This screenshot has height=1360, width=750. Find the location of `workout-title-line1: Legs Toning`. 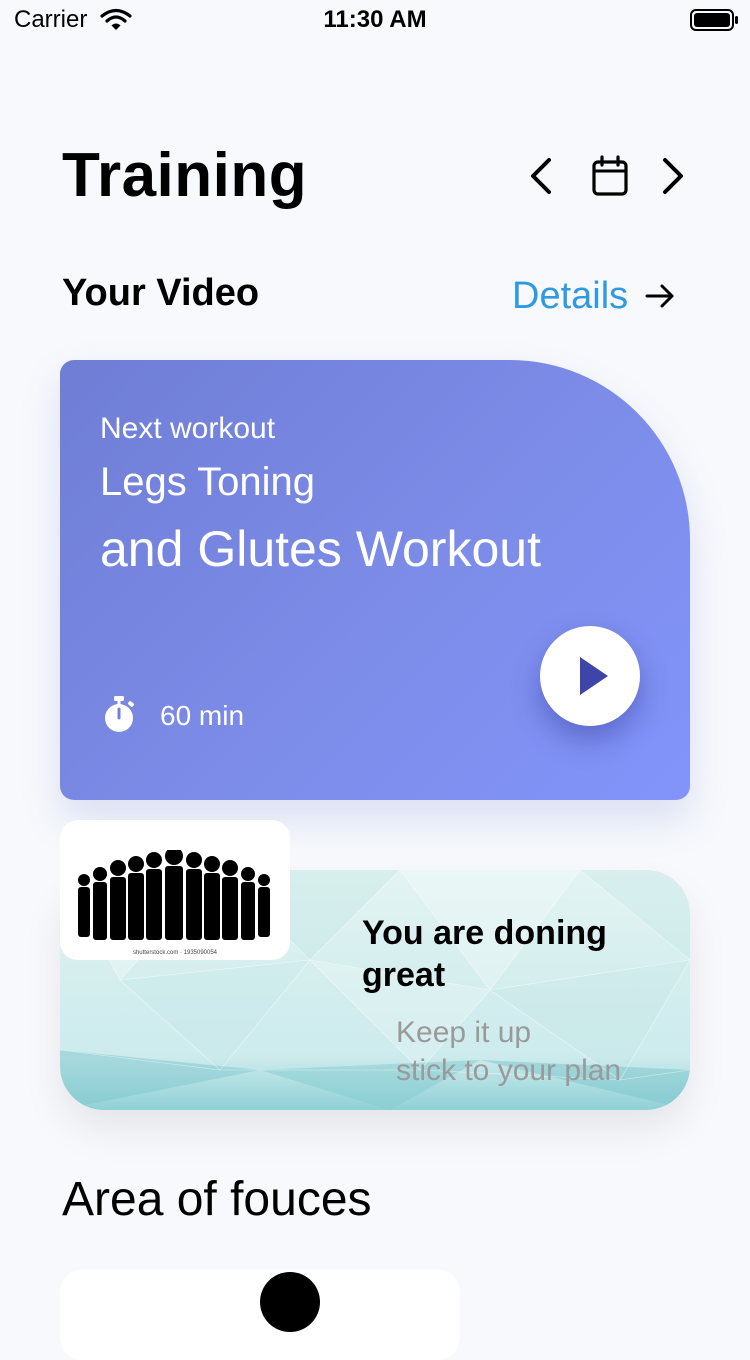

workout-title-line1: Legs Toning is located at coordinates (207, 482).